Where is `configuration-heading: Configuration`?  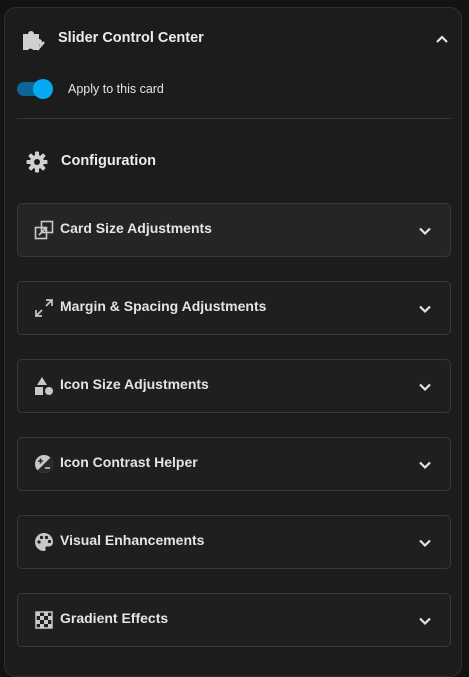 configuration-heading: Configuration is located at coordinates (175, 162).